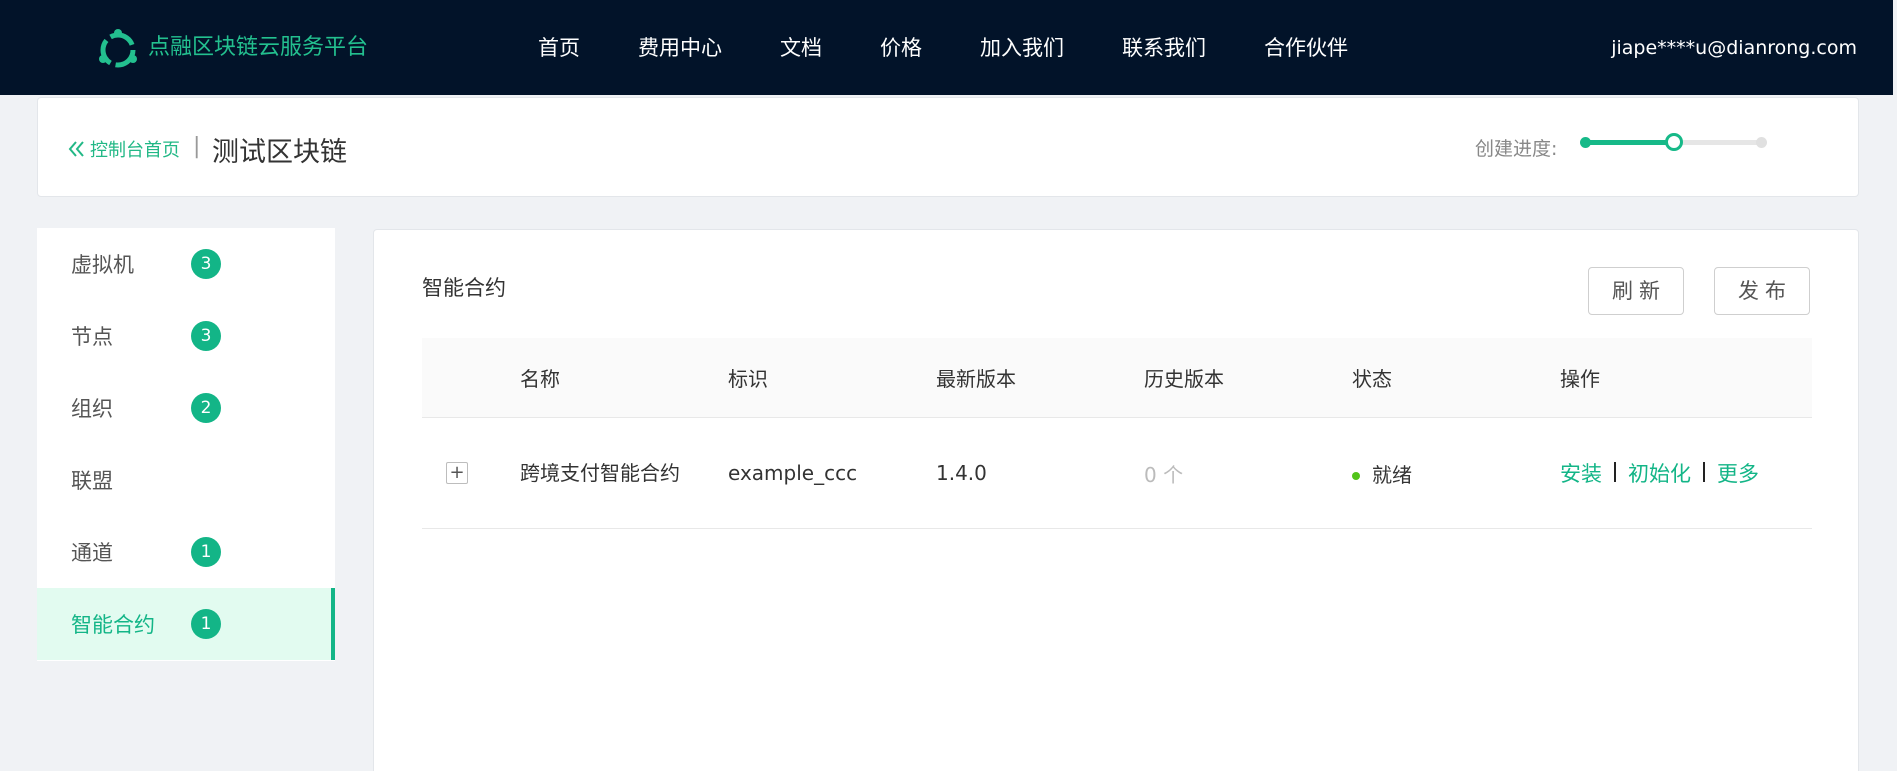 Image resolution: width=1897 pixels, height=771 pixels. I want to click on column-header-status: 状态, so click(1372, 379).